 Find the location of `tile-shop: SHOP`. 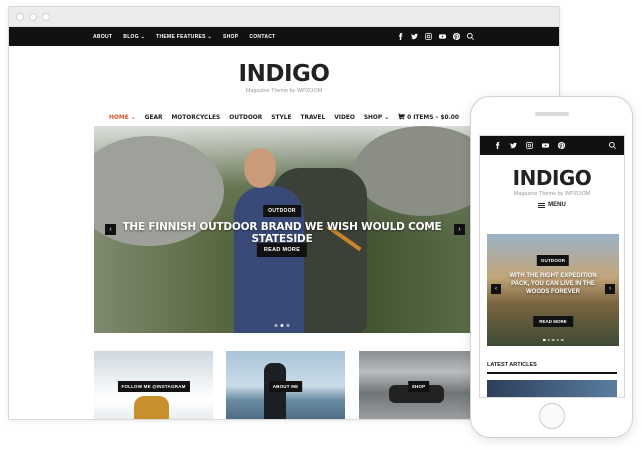

tile-shop: SHOP is located at coordinates (418, 385).